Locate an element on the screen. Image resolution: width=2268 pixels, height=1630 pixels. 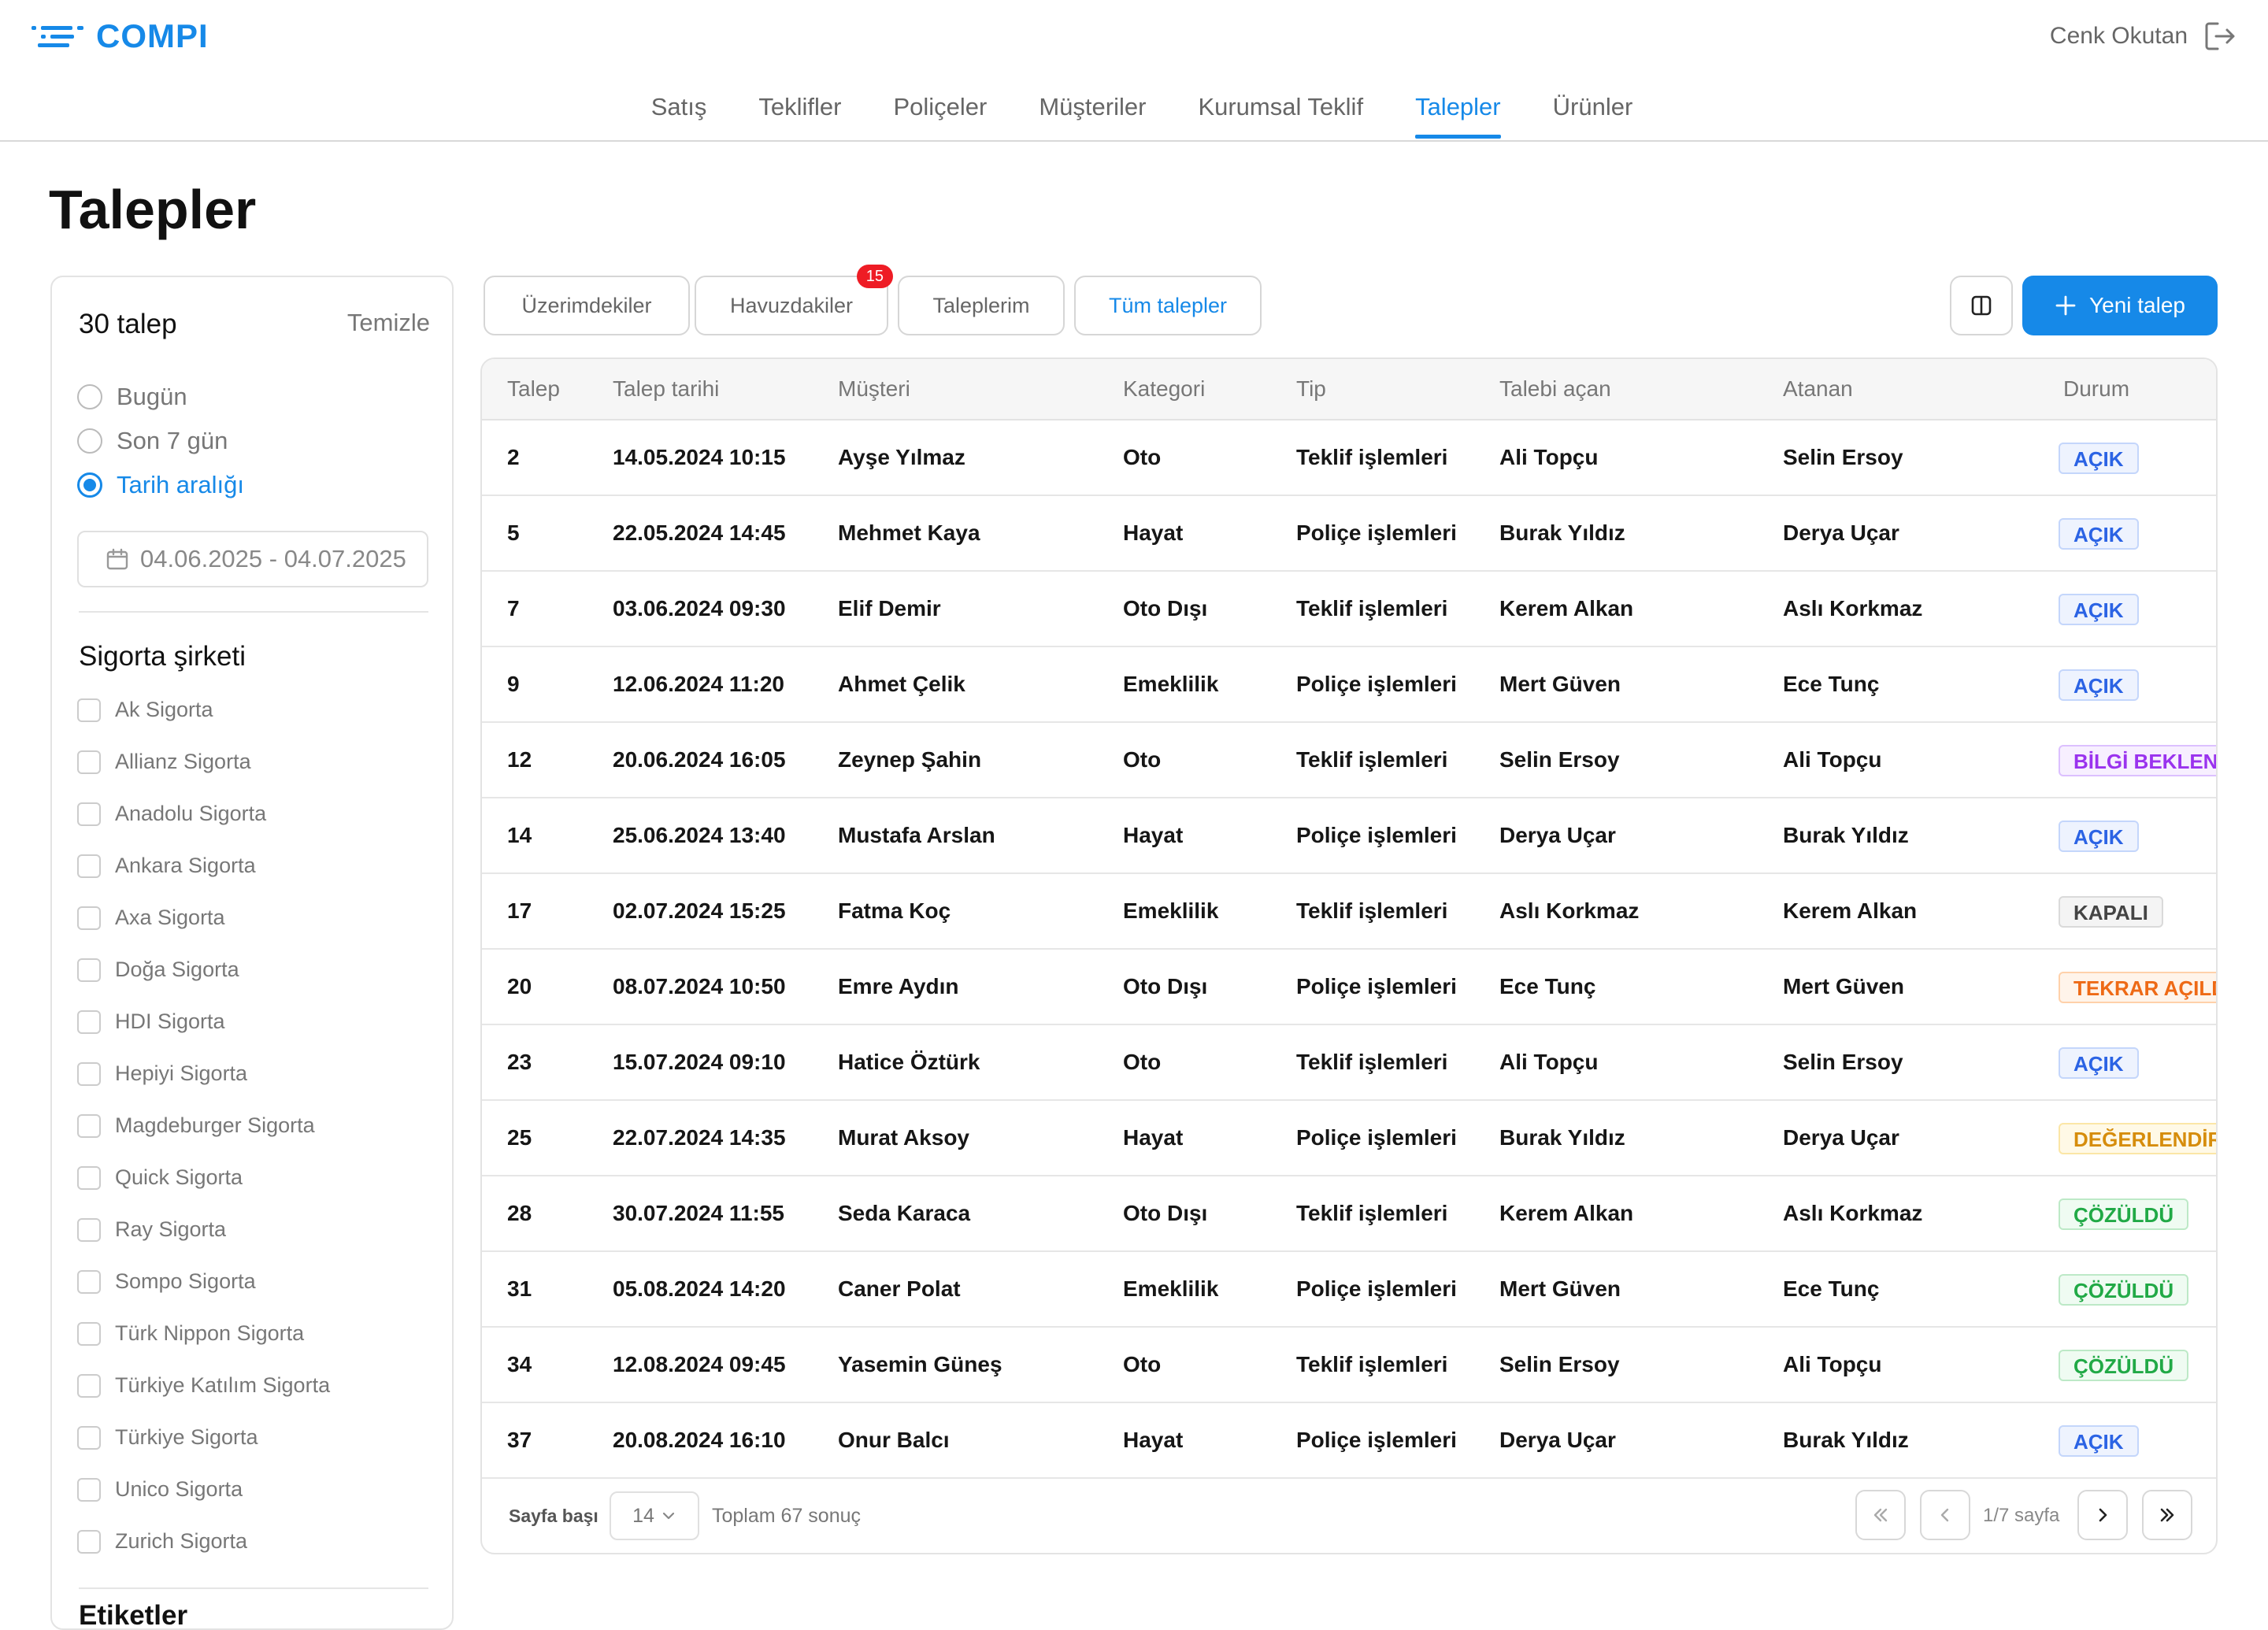
insurer-filter-option: Hepiyi Sigorta is located at coordinates (162, 1073).